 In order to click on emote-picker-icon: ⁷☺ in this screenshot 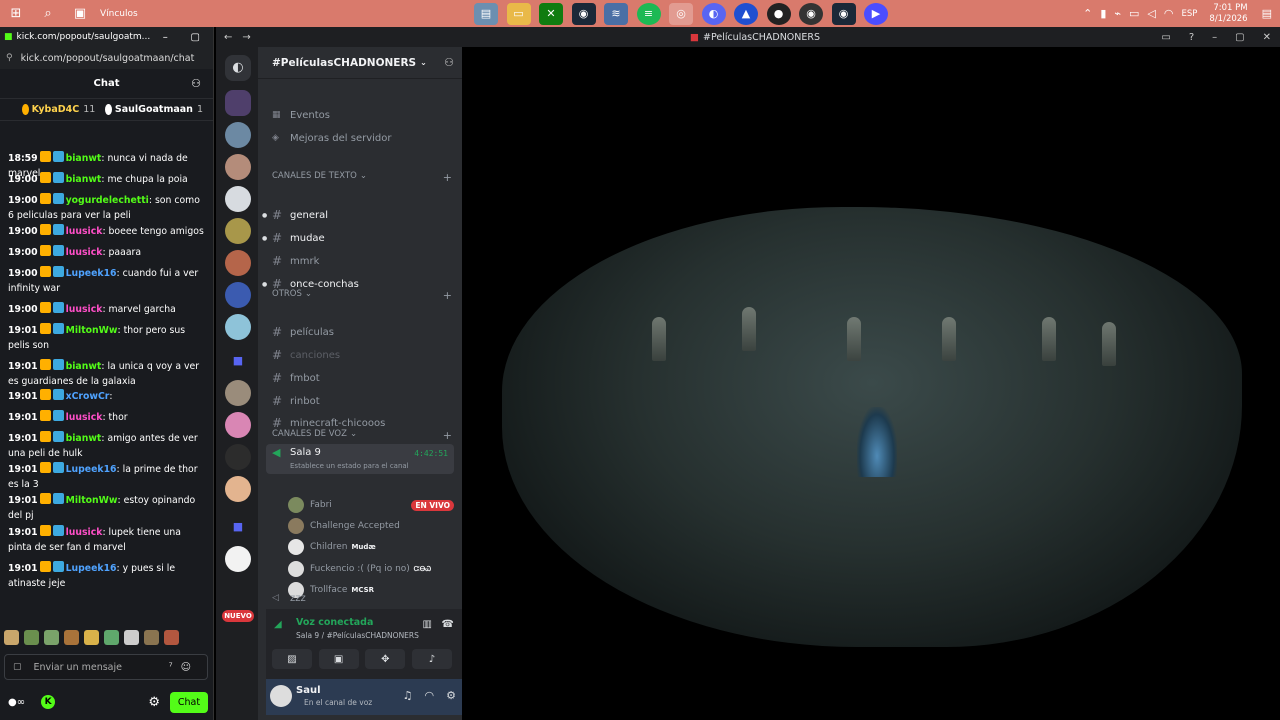, I will do `click(184, 667)`.